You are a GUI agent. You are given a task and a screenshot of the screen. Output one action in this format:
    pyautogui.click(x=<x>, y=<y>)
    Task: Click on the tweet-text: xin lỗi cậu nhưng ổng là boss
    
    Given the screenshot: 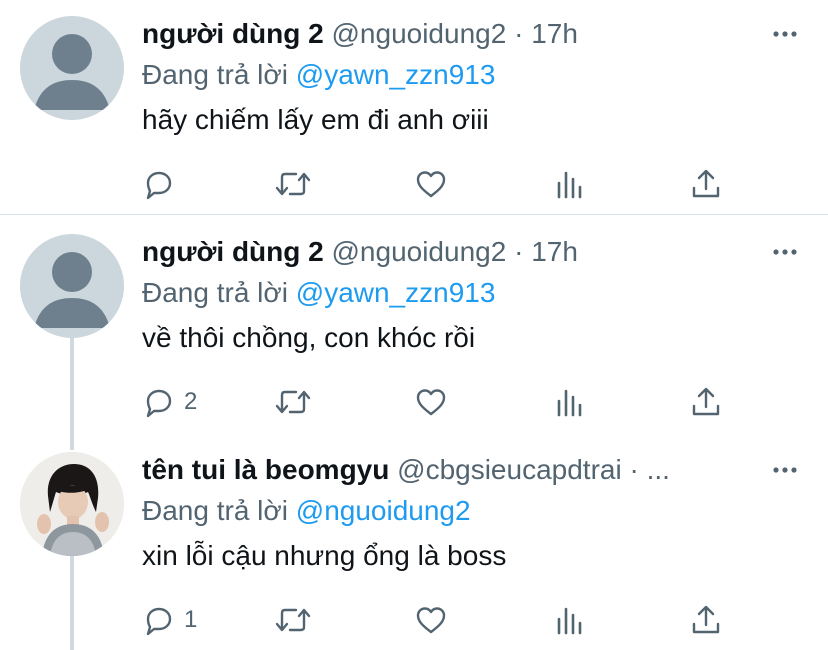 What is the action you would take?
    pyautogui.click(x=324, y=555)
    